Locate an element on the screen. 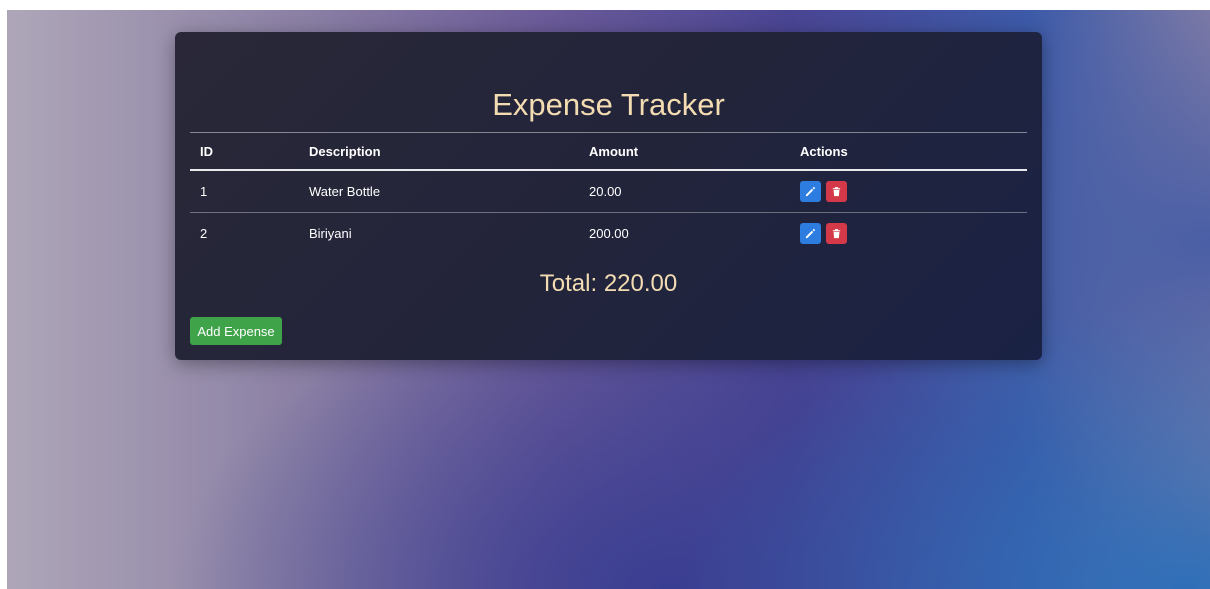  cell-id: 2 is located at coordinates (204, 233).